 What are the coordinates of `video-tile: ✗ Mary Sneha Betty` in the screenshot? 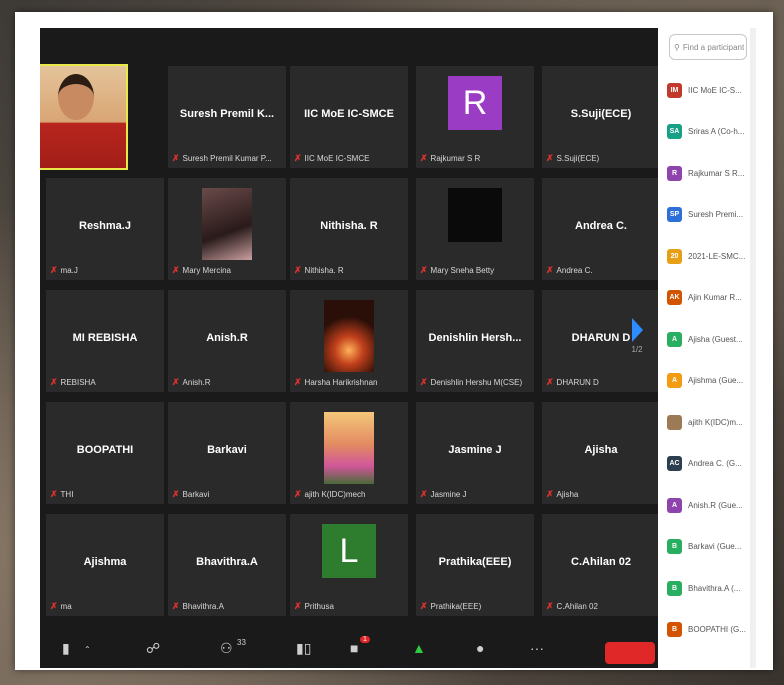 It's located at (475, 229).